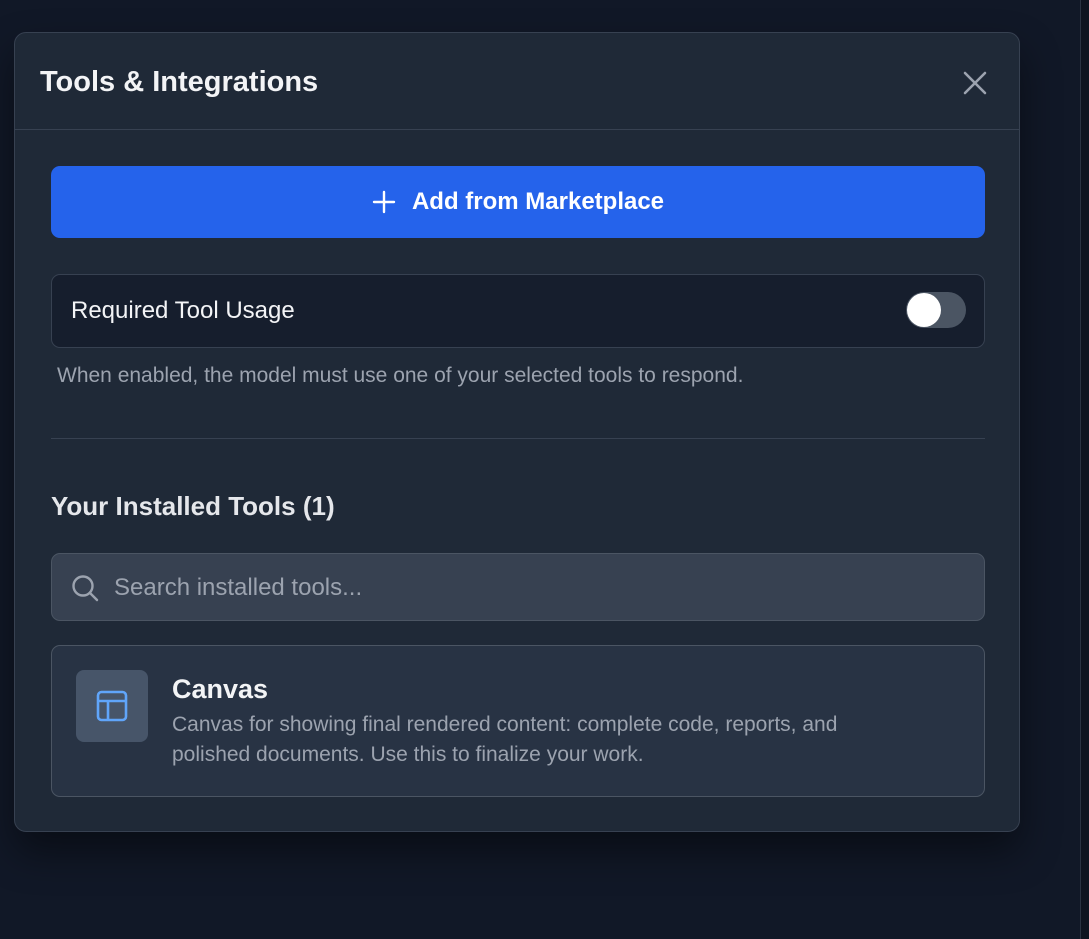  What do you see at coordinates (518, 438) in the screenshot?
I see `section-divider` at bounding box center [518, 438].